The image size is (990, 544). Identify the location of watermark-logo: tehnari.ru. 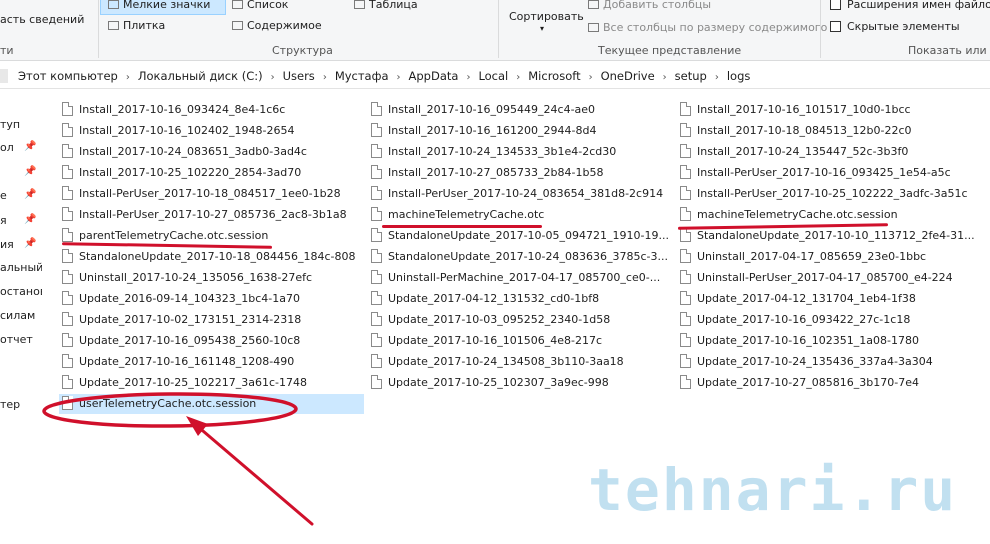
(773, 490).